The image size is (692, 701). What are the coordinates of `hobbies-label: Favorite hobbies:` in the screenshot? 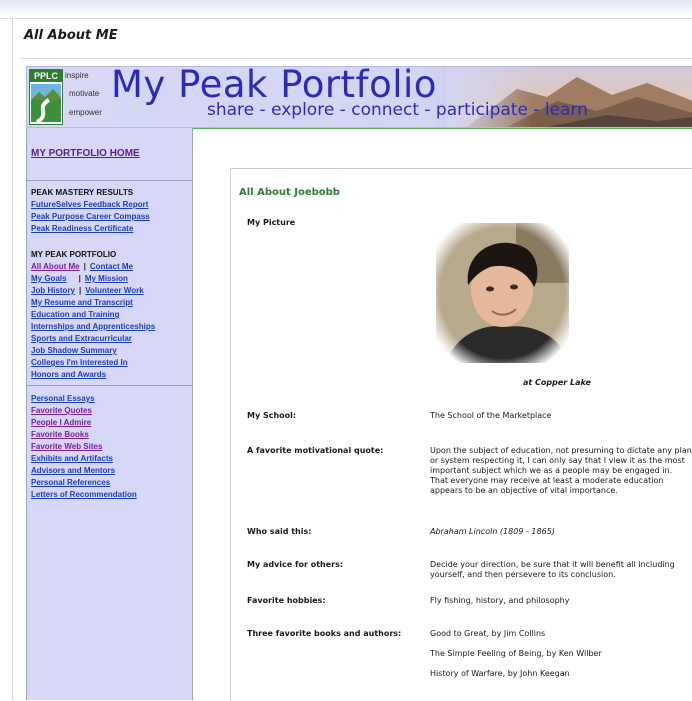 It's located at (286, 600).